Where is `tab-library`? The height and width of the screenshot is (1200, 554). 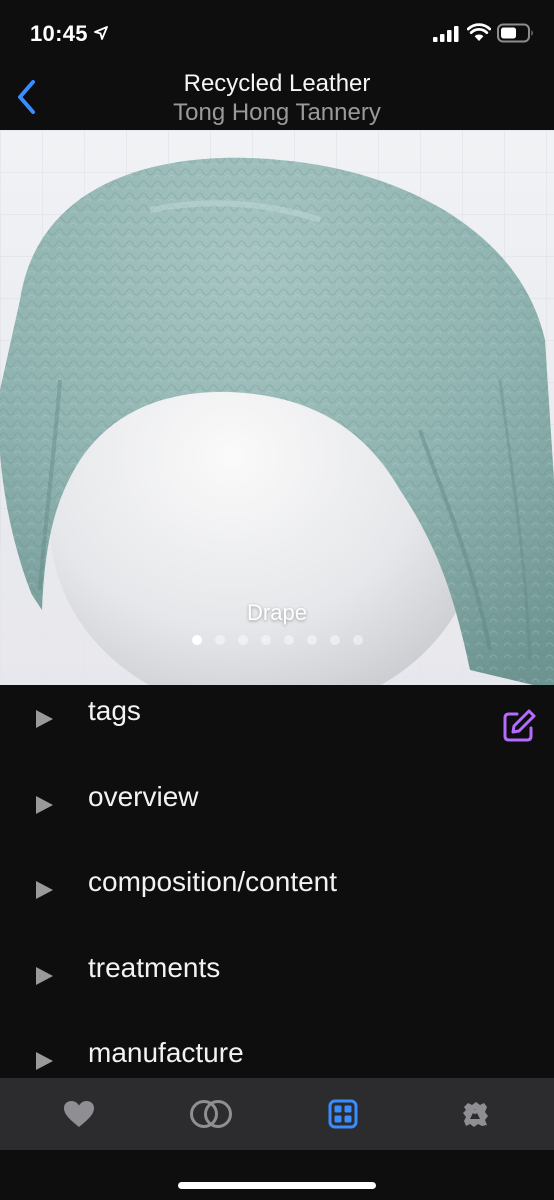 tab-library is located at coordinates (343, 1114).